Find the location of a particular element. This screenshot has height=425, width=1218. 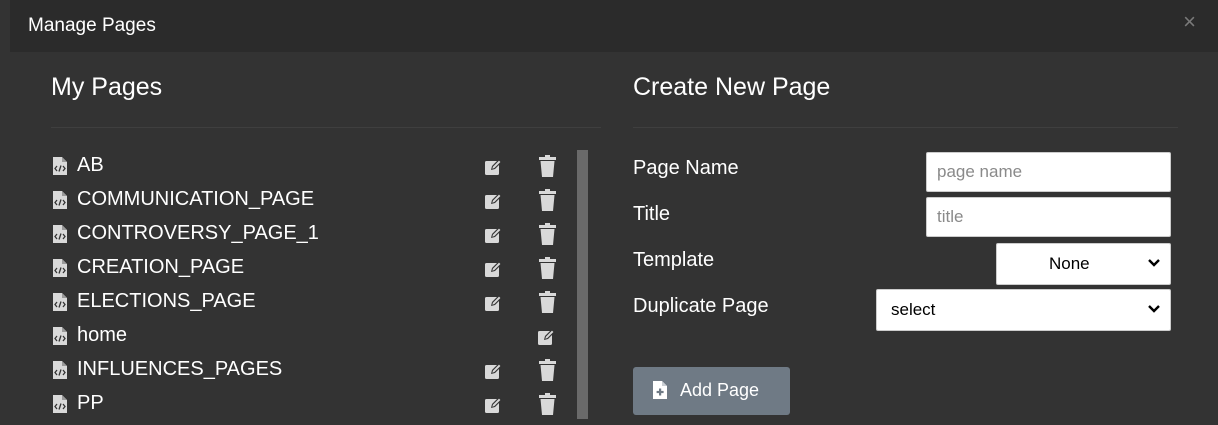

page-name-text: INFLUENCES_PAGES is located at coordinates (180, 369).